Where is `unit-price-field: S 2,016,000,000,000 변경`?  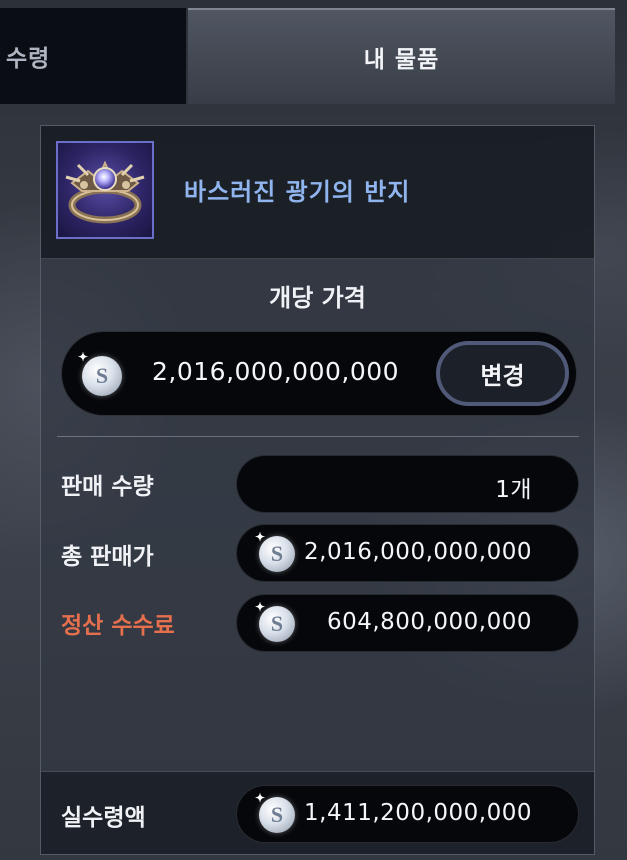 unit-price-field: S 2,016,000,000,000 변경 is located at coordinates (319, 373).